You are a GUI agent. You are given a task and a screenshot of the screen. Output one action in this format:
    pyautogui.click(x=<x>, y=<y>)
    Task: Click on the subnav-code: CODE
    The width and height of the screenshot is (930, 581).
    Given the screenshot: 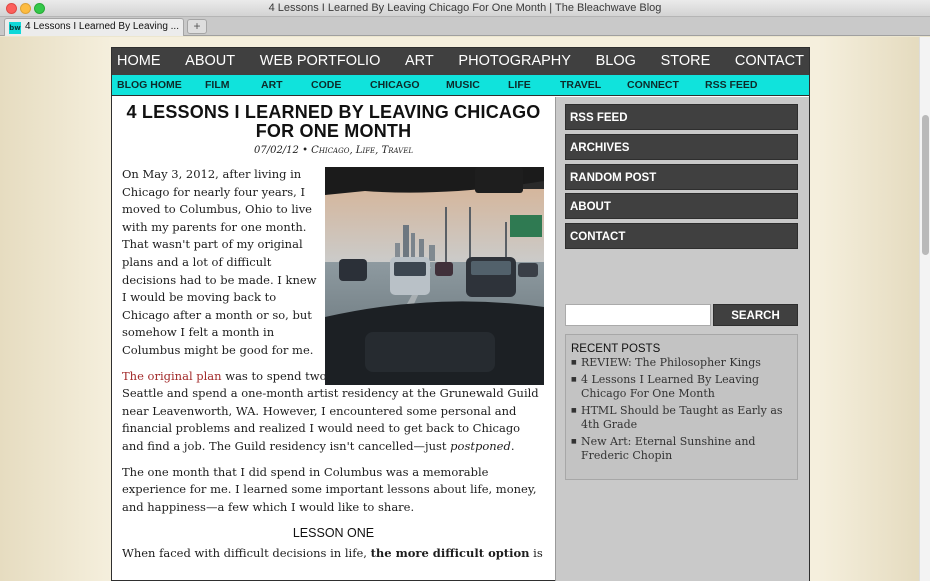 What is the action you would take?
    pyautogui.click(x=340, y=85)
    